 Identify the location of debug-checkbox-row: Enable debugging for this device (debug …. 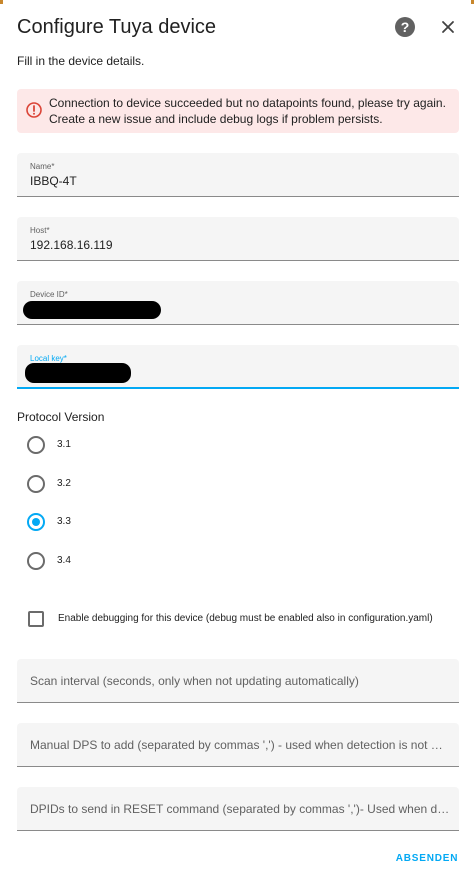
(248, 619).